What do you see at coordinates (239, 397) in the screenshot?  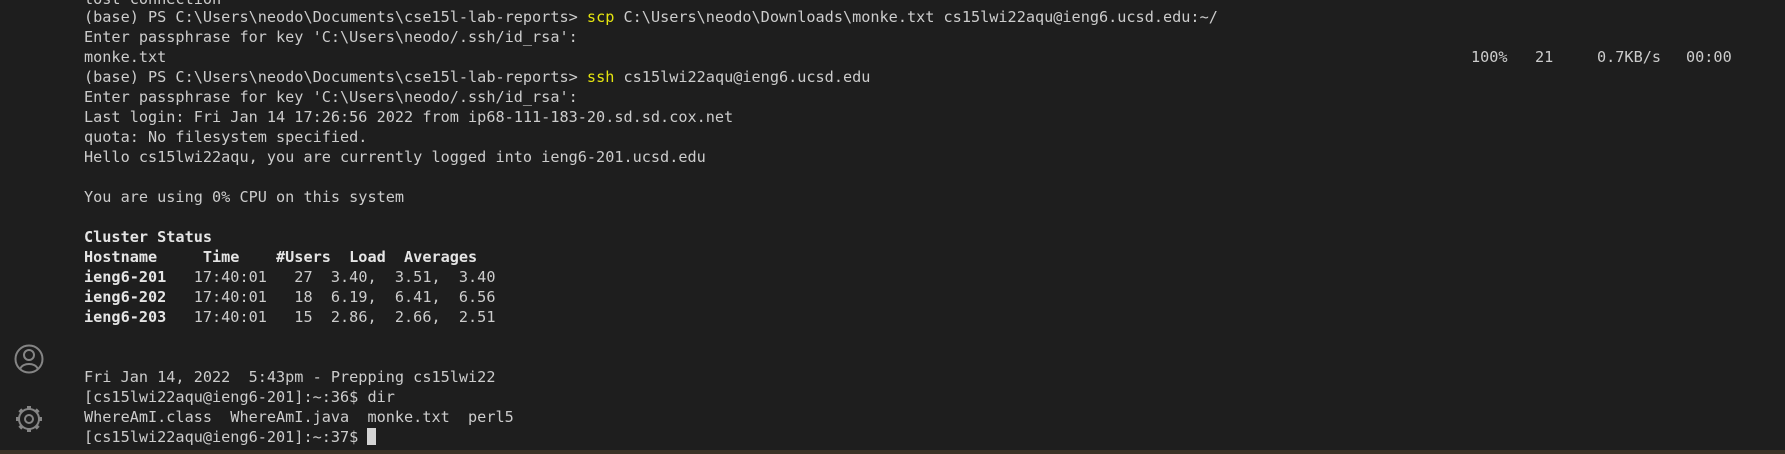 I see `terminal-line-dir-command: [cs15lwi22aqu@ieng6-201]:~:36$ dir` at bounding box center [239, 397].